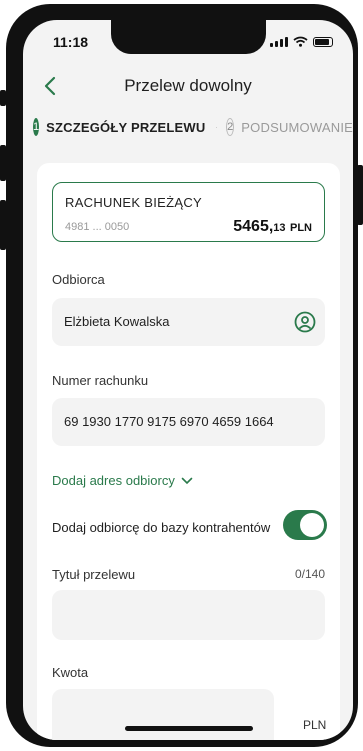 The height and width of the screenshot is (751, 363). I want to click on transfer-title-input, so click(188, 615).